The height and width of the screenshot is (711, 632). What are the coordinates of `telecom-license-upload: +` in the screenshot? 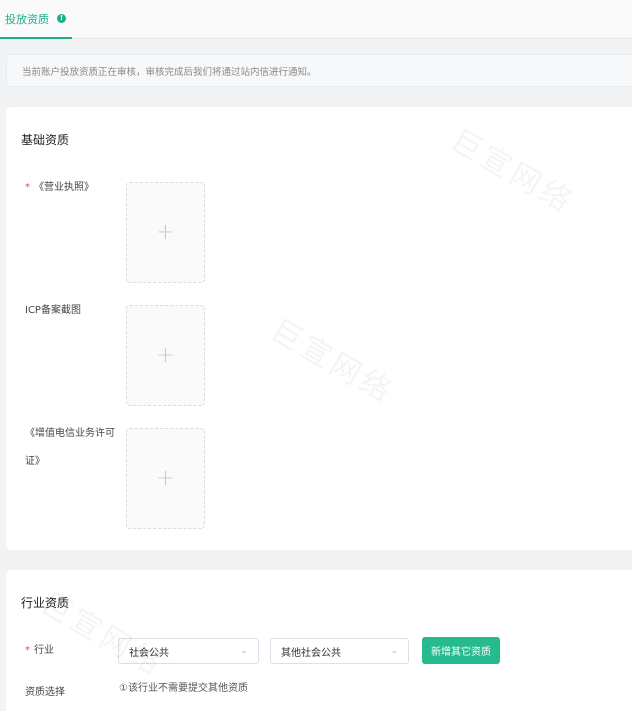 It's located at (165, 478).